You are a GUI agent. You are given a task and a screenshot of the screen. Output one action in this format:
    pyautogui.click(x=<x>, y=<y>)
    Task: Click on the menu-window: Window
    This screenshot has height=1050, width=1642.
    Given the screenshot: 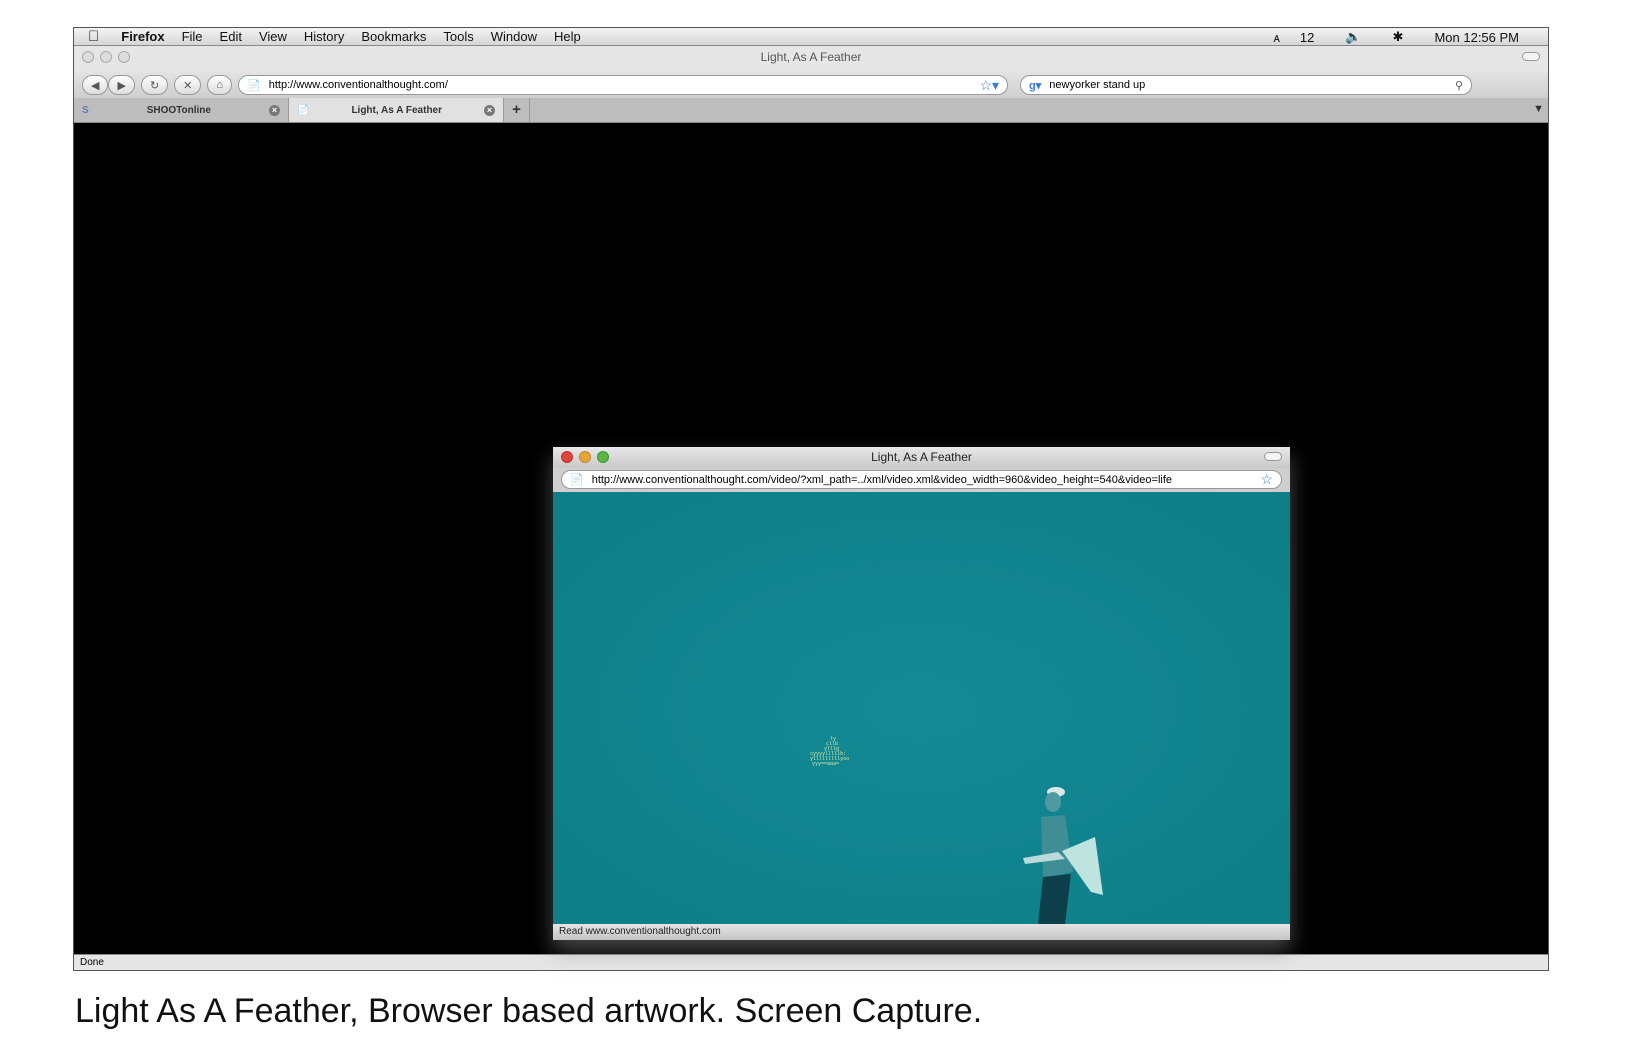 What is the action you would take?
    pyautogui.click(x=514, y=36)
    